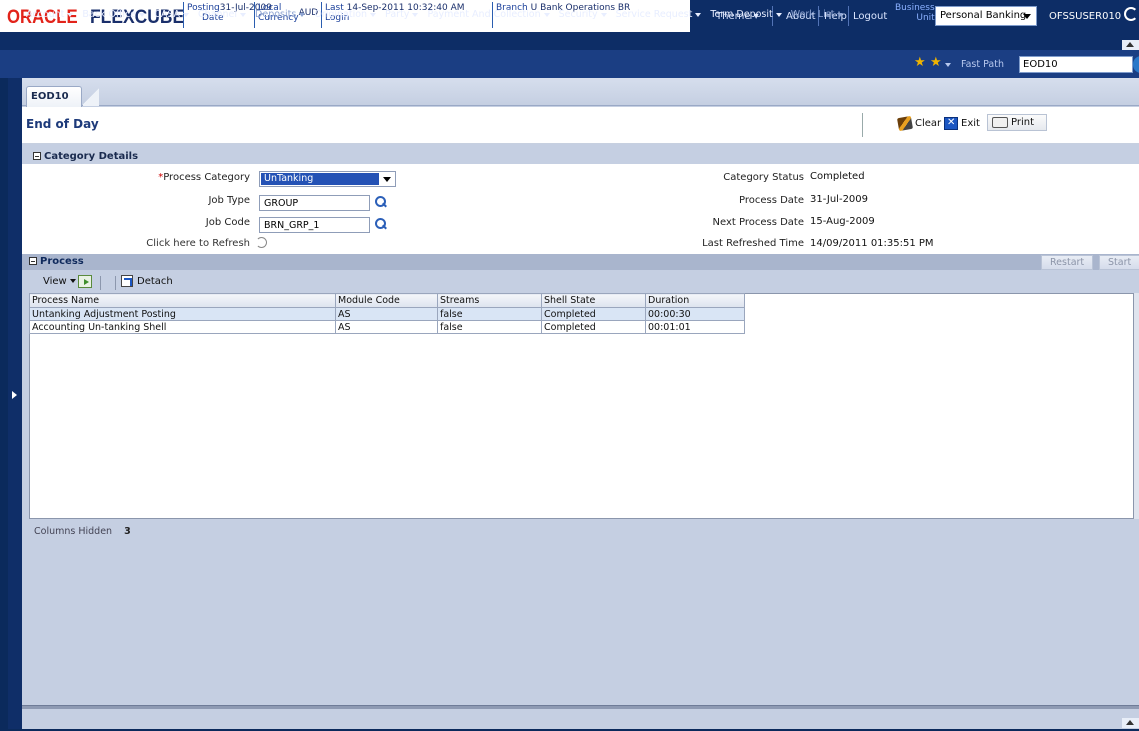 This screenshot has height=731, width=1139. I want to click on process-section-title: Process, so click(56, 261).